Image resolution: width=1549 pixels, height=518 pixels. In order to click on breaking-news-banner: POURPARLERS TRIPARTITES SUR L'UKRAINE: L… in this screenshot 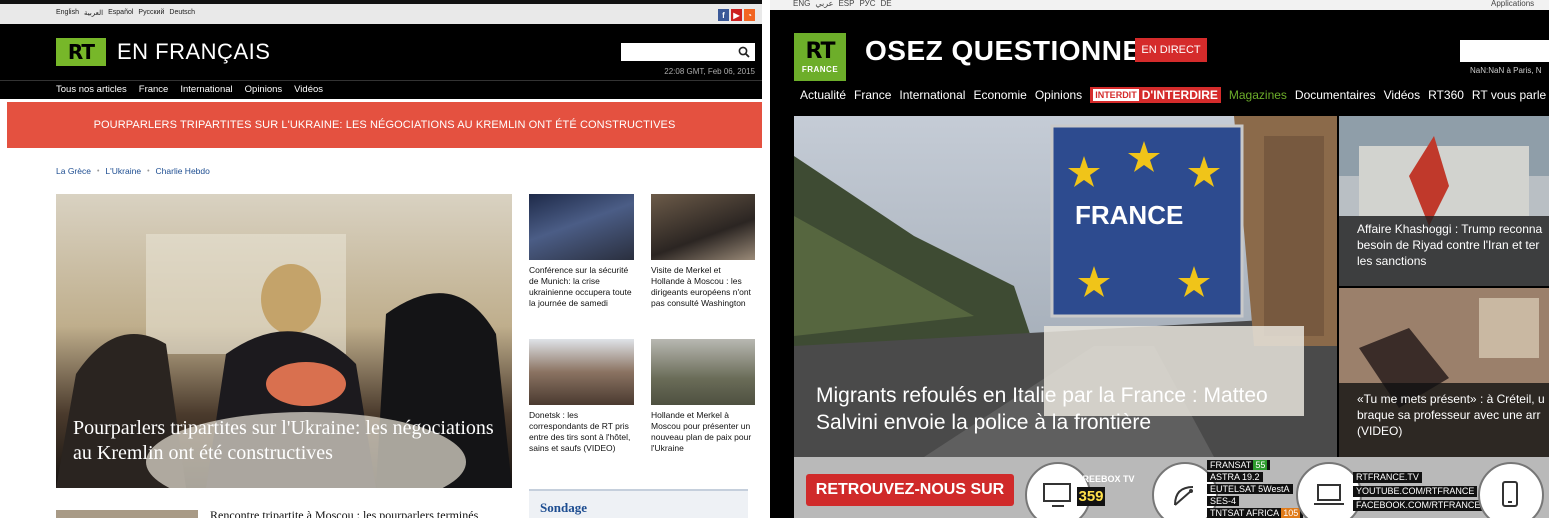, I will do `click(384, 125)`.